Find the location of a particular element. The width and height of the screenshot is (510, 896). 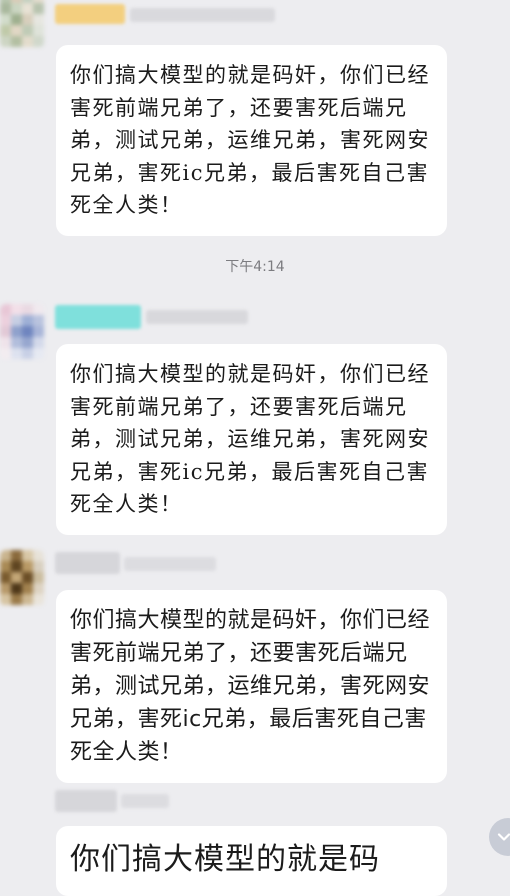

message-timestamp: 下午4:14 is located at coordinates (255, 267).